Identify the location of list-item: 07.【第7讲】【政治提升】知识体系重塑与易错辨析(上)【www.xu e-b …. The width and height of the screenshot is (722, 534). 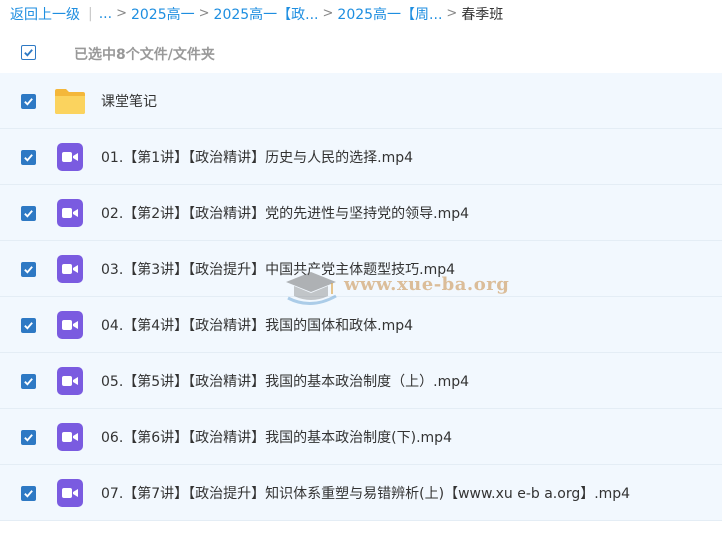
(361, 493).